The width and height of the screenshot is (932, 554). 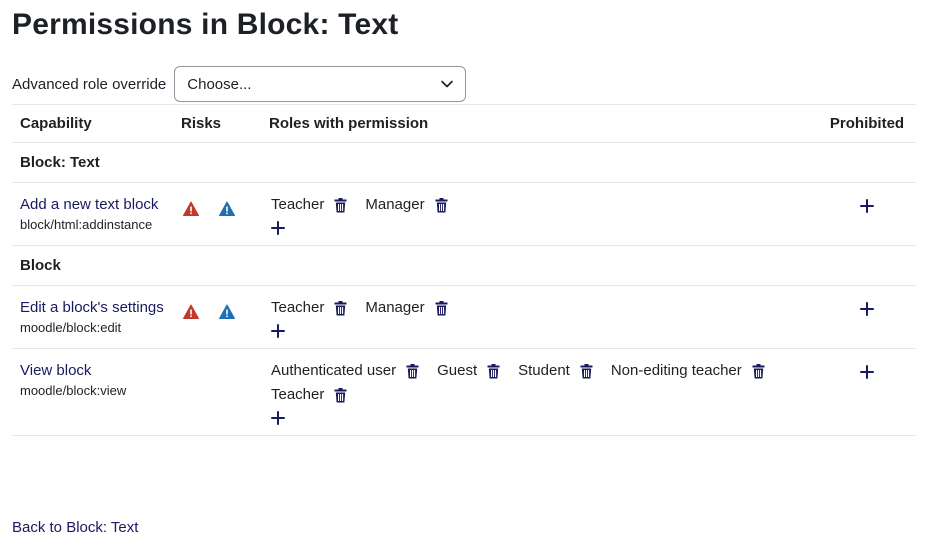 What do you see at coordinates (92, 307) in the screenshot?
I see `capability-link: Edit a block's settings` at bounding box center [92, 307].